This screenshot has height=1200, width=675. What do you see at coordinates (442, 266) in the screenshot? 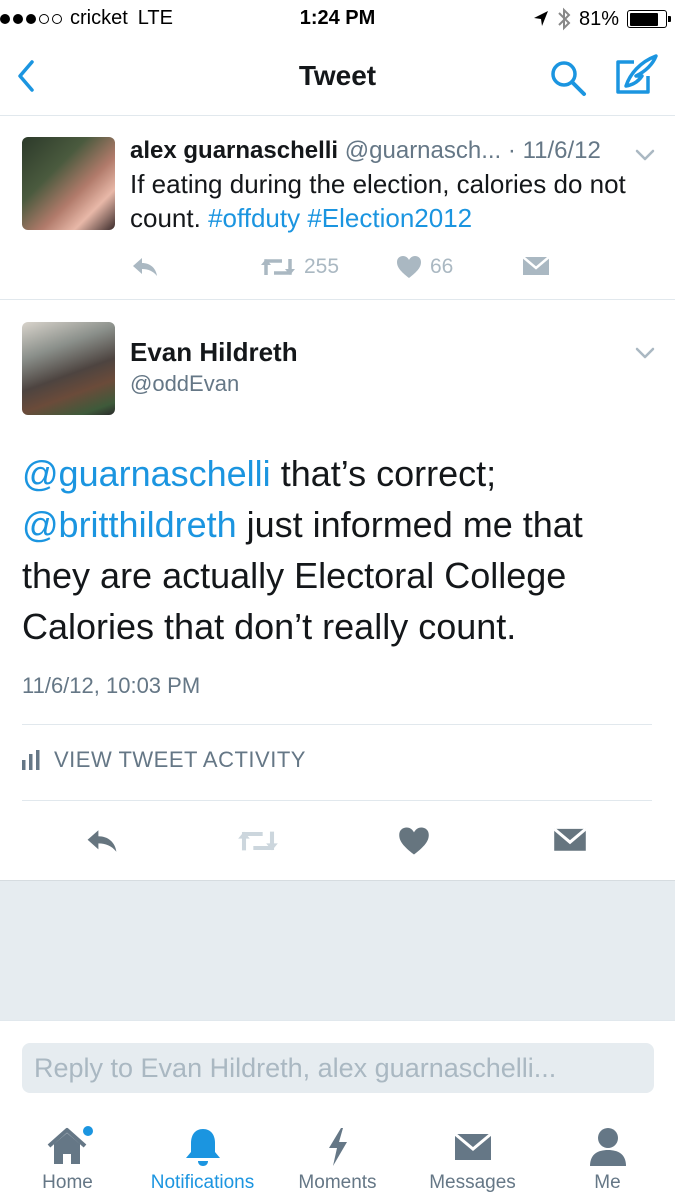
I see `like-count: 66` at bounding box center [442, 266].